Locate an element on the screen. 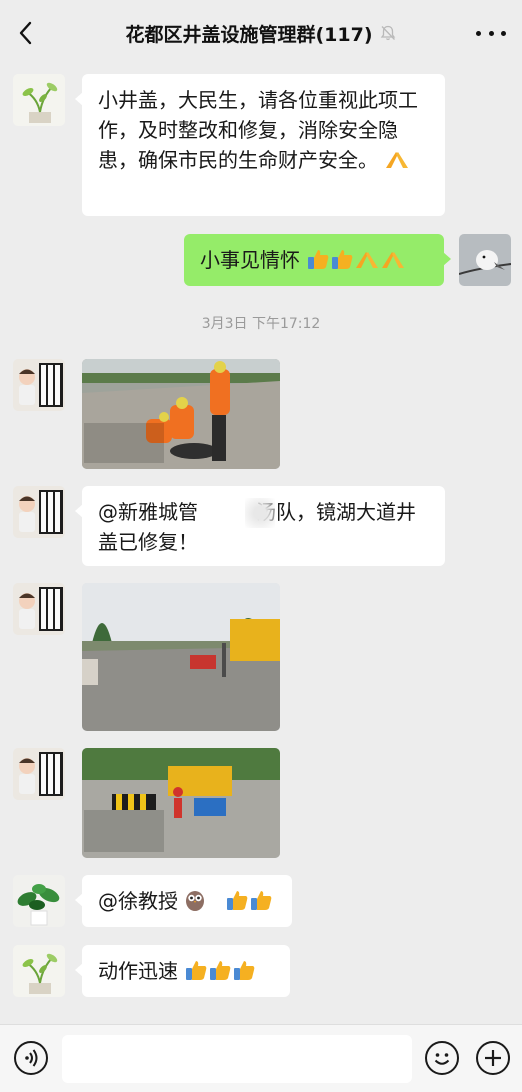 Image resolution: width=522 pixels, height=1092 pixels. manhole-repair-photo is located at coordinates (181, 414).